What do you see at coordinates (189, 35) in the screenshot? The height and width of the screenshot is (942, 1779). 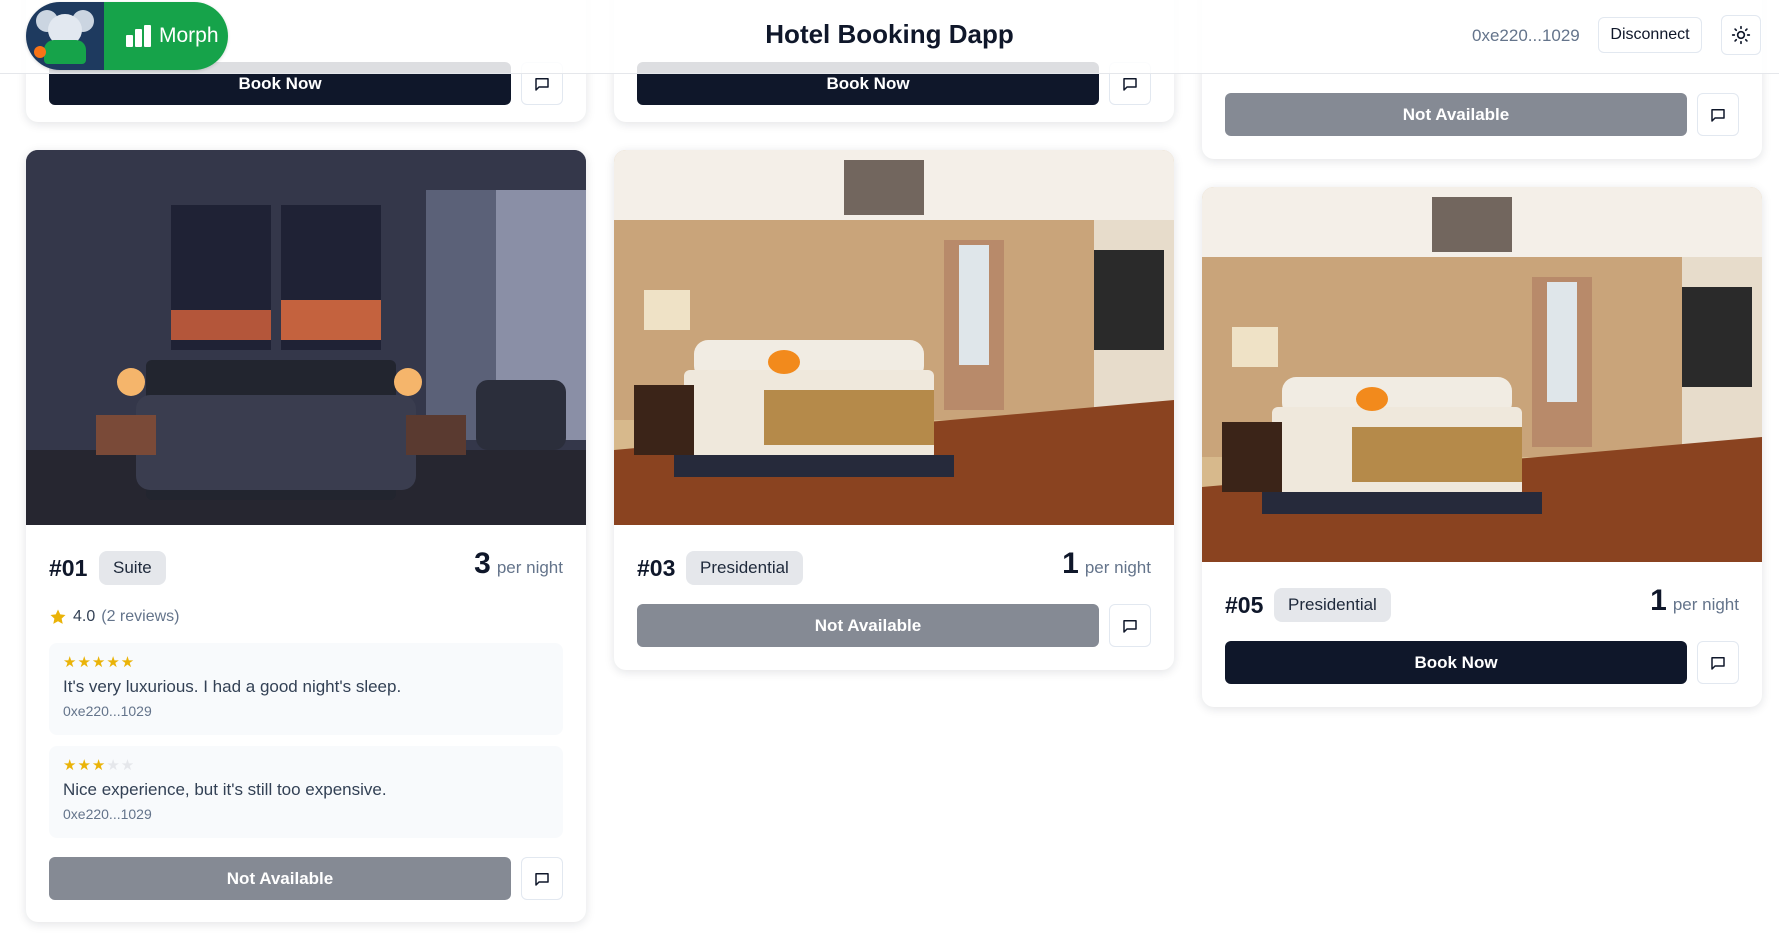 I see `brand-name: Morph` at bounding box center [189, 35].